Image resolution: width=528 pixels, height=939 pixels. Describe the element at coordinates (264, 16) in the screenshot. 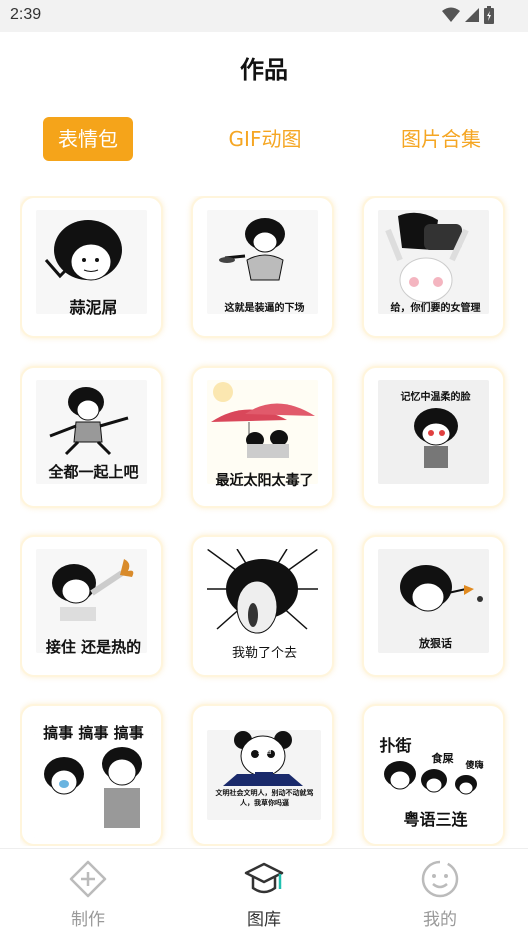

I see `status-bar: 2:39` at that location.